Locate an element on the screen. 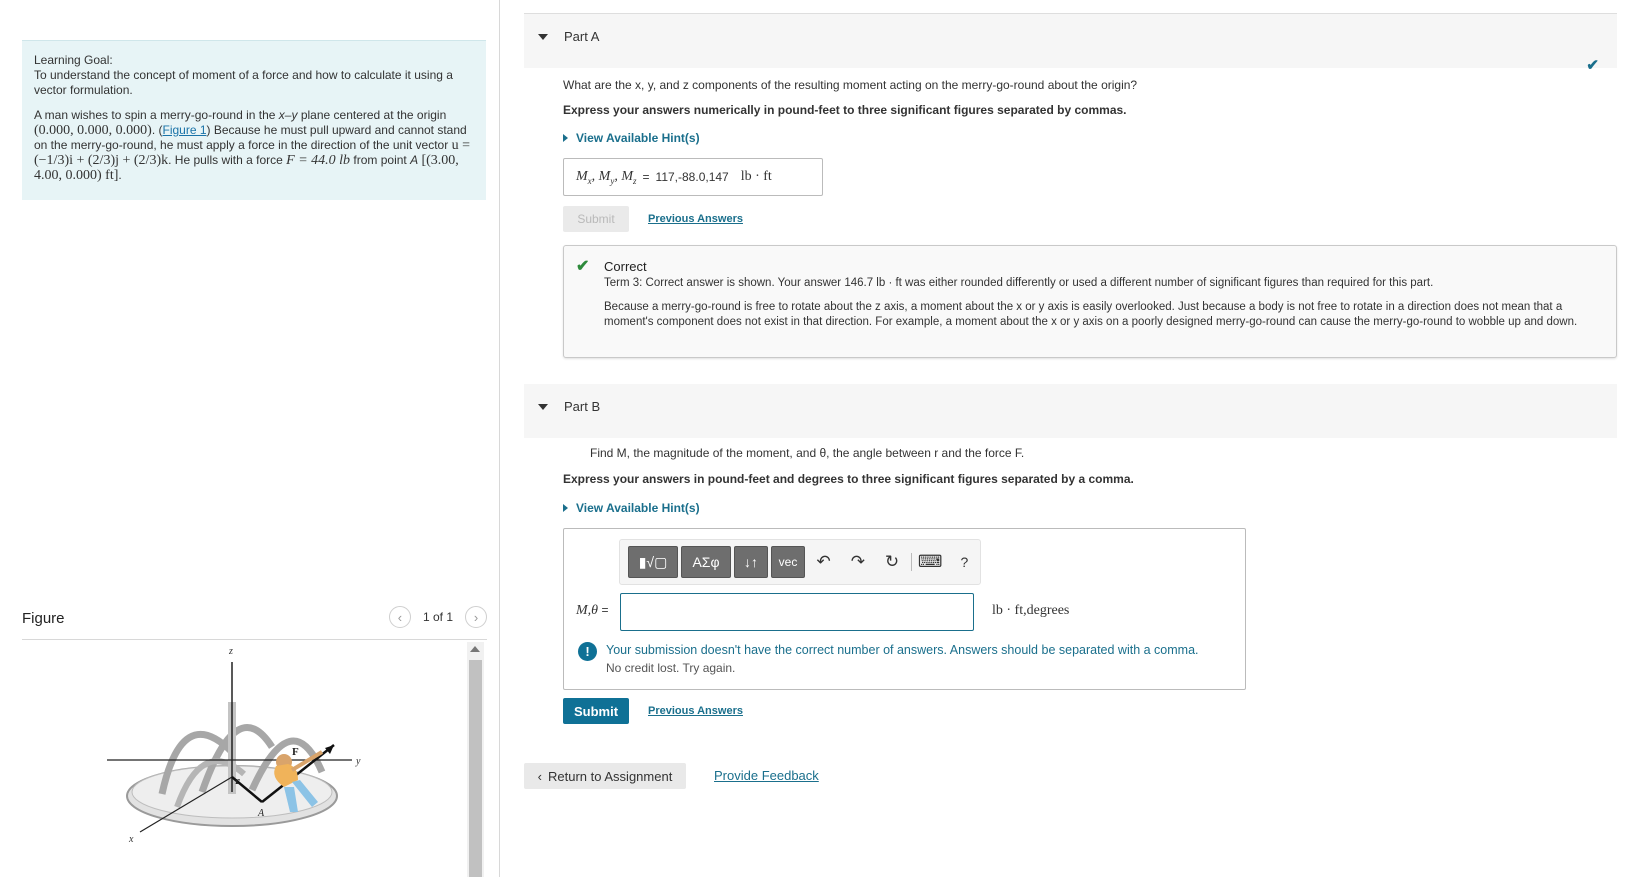 The image size is (1647, 877). r-label: r is located at coordinates (237, 781).